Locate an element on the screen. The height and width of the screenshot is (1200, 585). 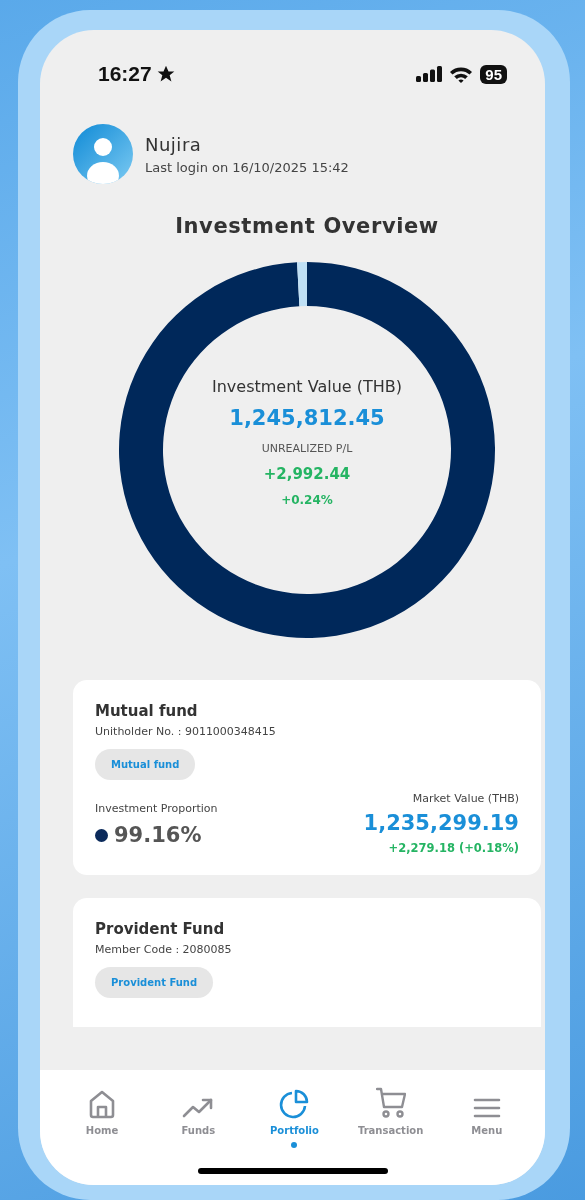
user-name: Nujira is located at coordinates (174, 144).